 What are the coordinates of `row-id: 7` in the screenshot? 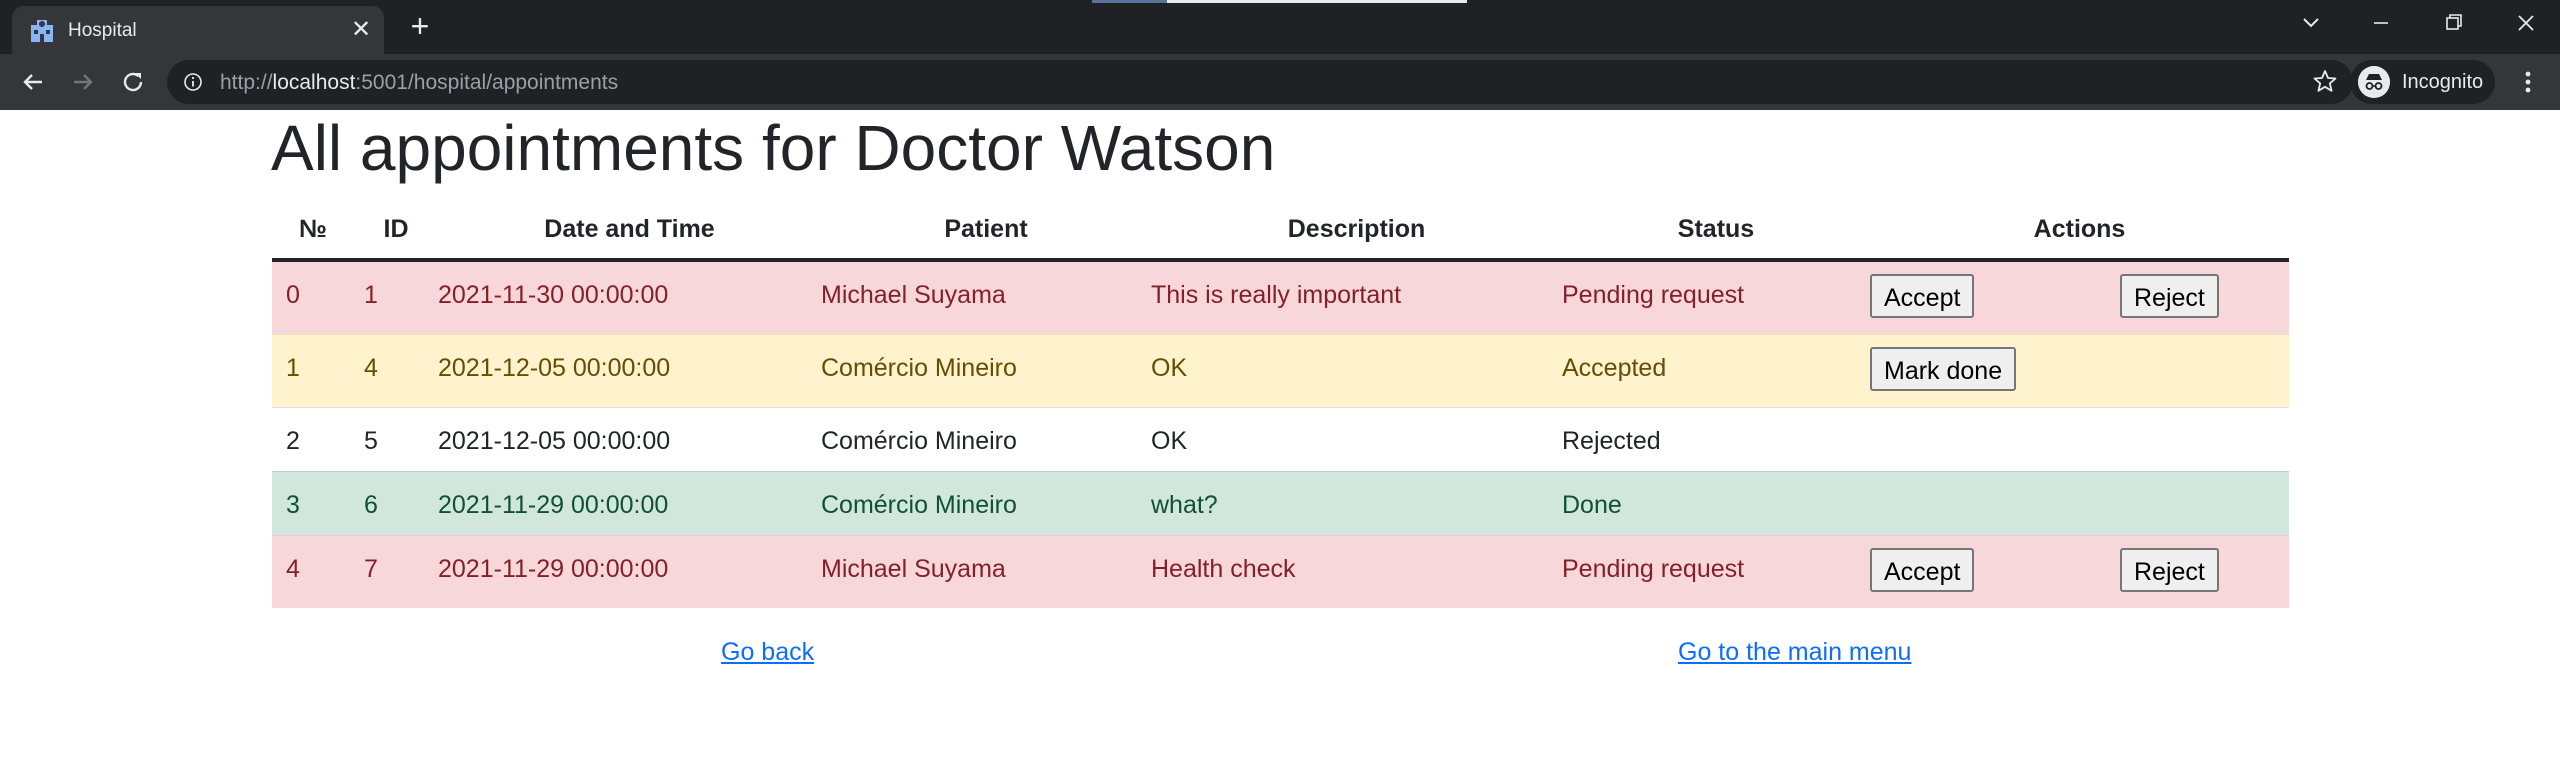 It's located at (371, 569).